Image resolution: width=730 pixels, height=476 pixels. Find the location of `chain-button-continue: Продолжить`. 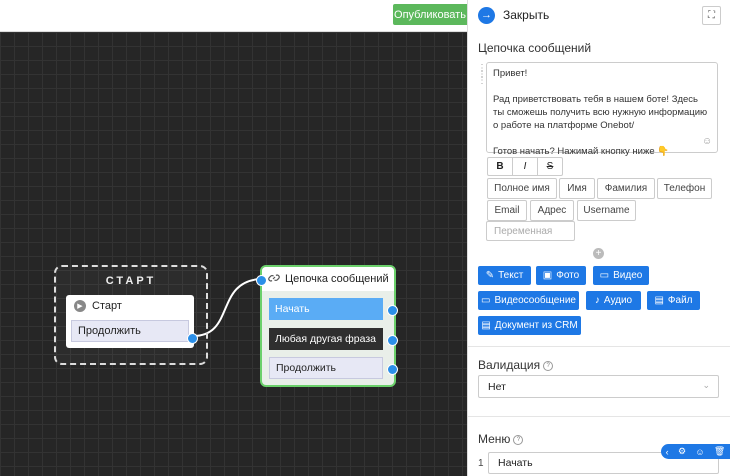

chain-button-continue: Продолжить is located at coordinates (326, 368).